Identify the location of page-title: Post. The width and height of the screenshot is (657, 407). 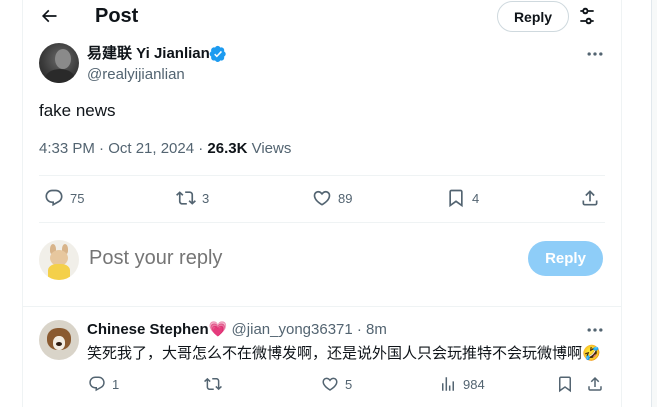
(117, 16).